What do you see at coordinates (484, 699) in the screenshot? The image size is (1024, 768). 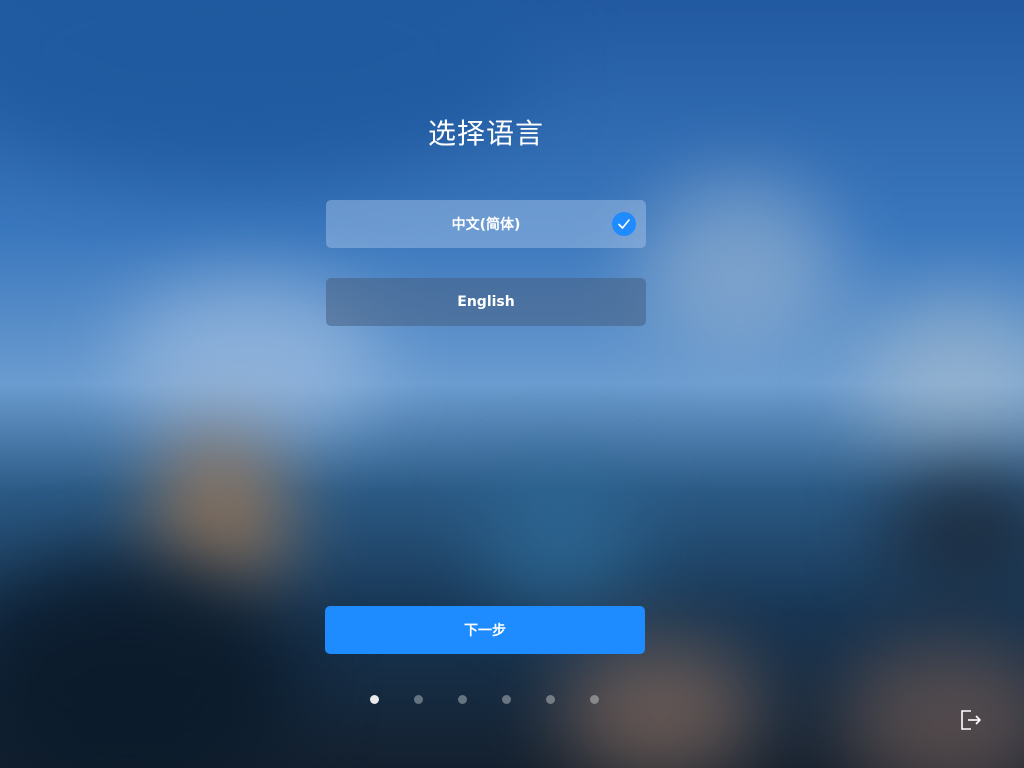 I see `step-indicator` at bounding box center [484, 699].